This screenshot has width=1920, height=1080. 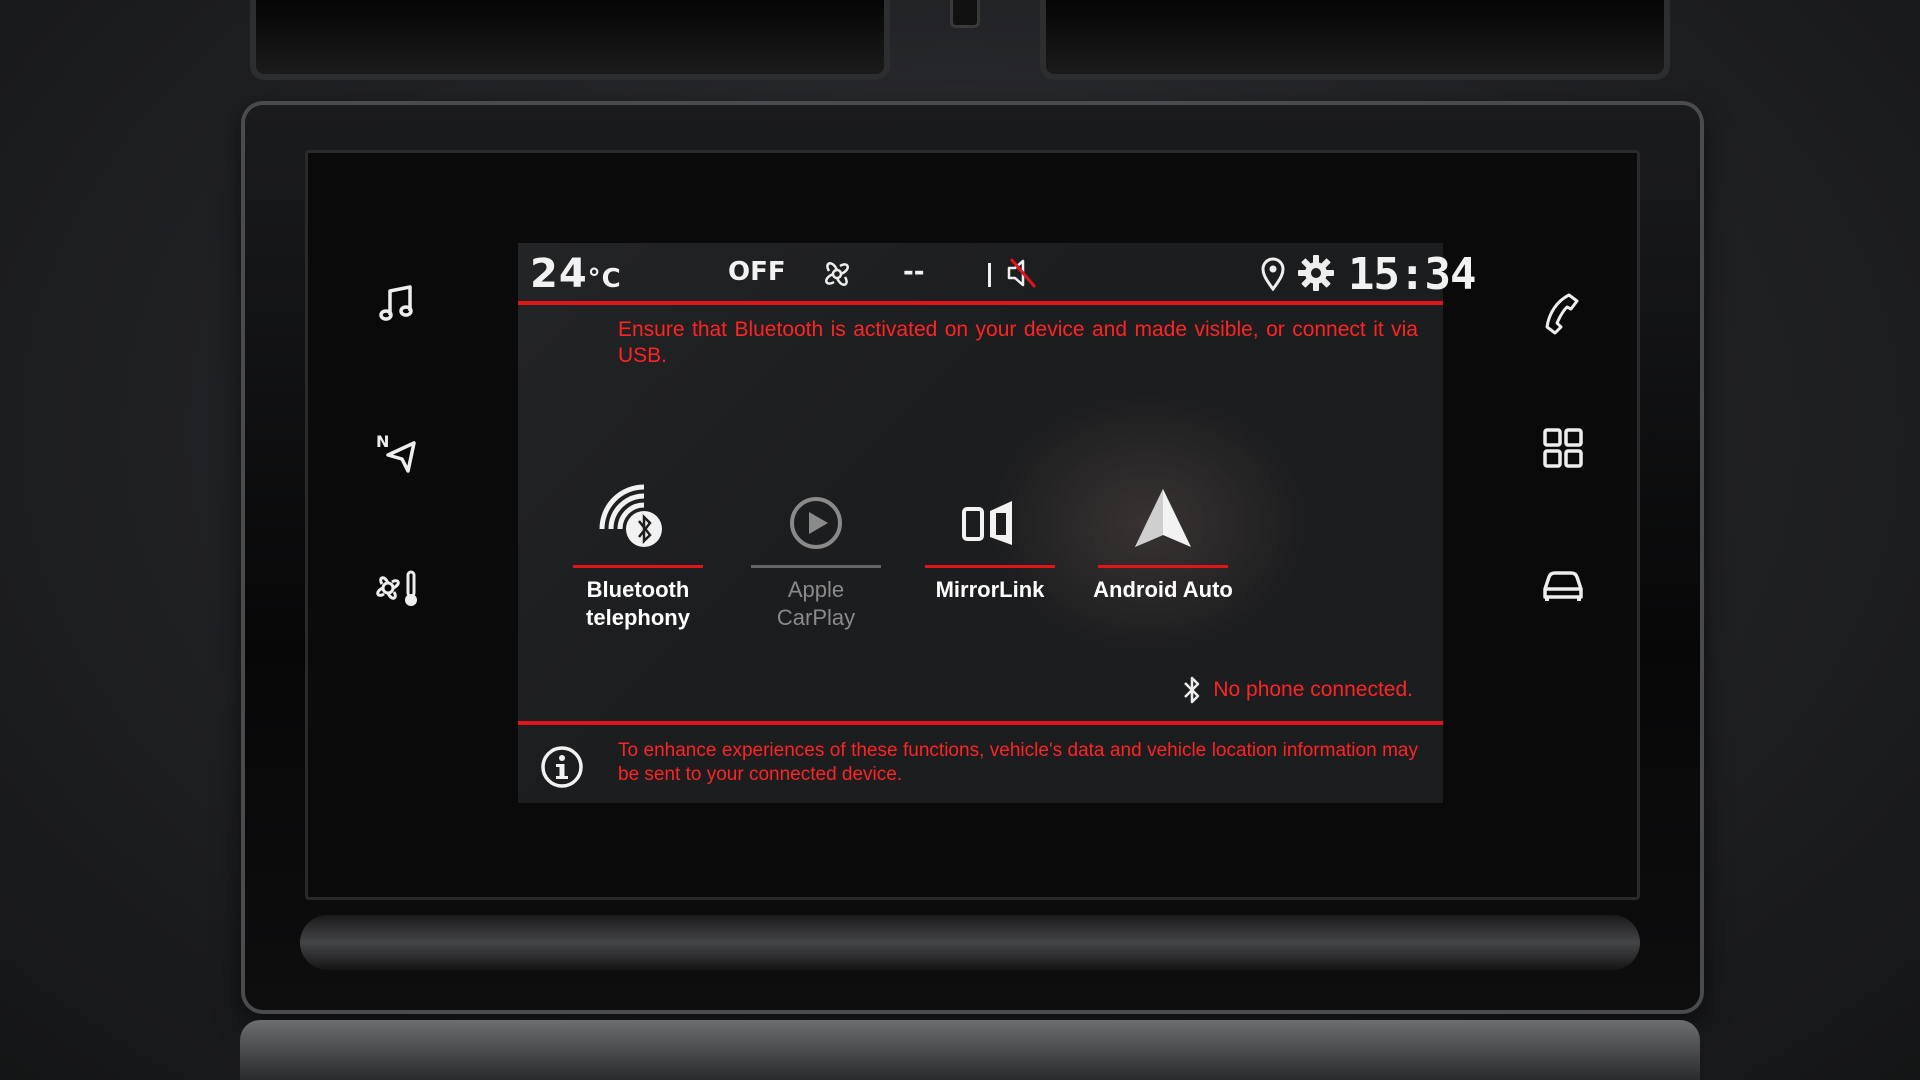 I want to click on music-note-icon, so click(x=396, y=303).